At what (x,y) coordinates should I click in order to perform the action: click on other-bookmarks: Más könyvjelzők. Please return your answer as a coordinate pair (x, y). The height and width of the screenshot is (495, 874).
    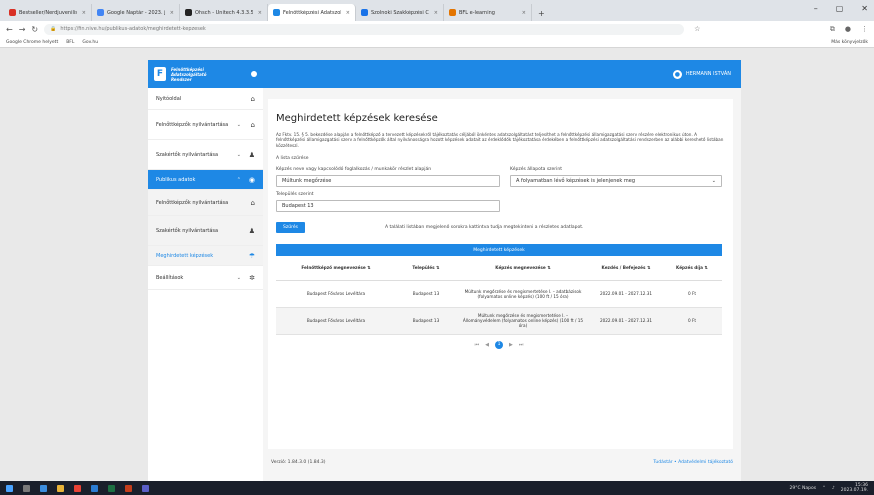
    Looking at the image, I should click on (849, 42).